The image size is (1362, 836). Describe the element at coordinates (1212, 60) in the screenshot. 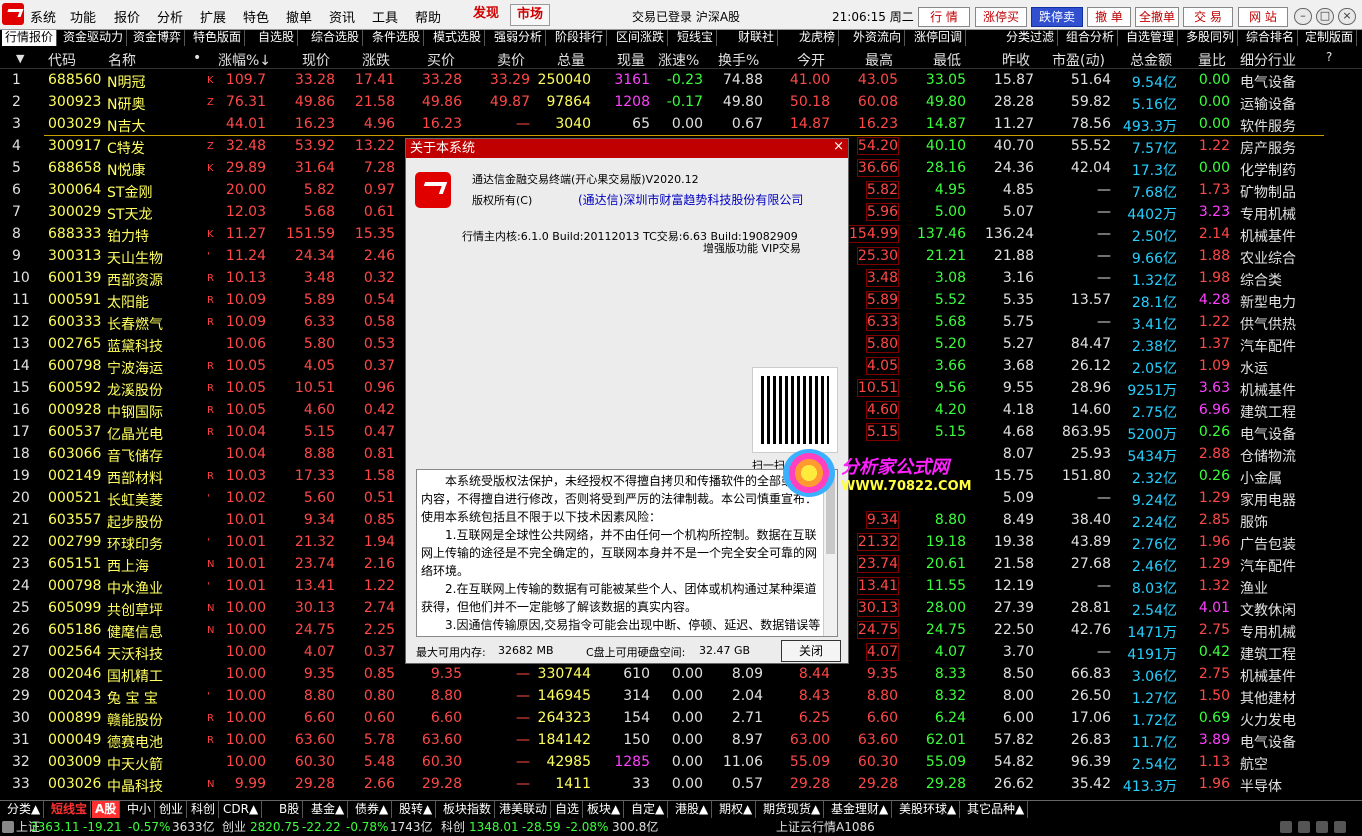

I see `header-vol-ratio: 量比` at that location.